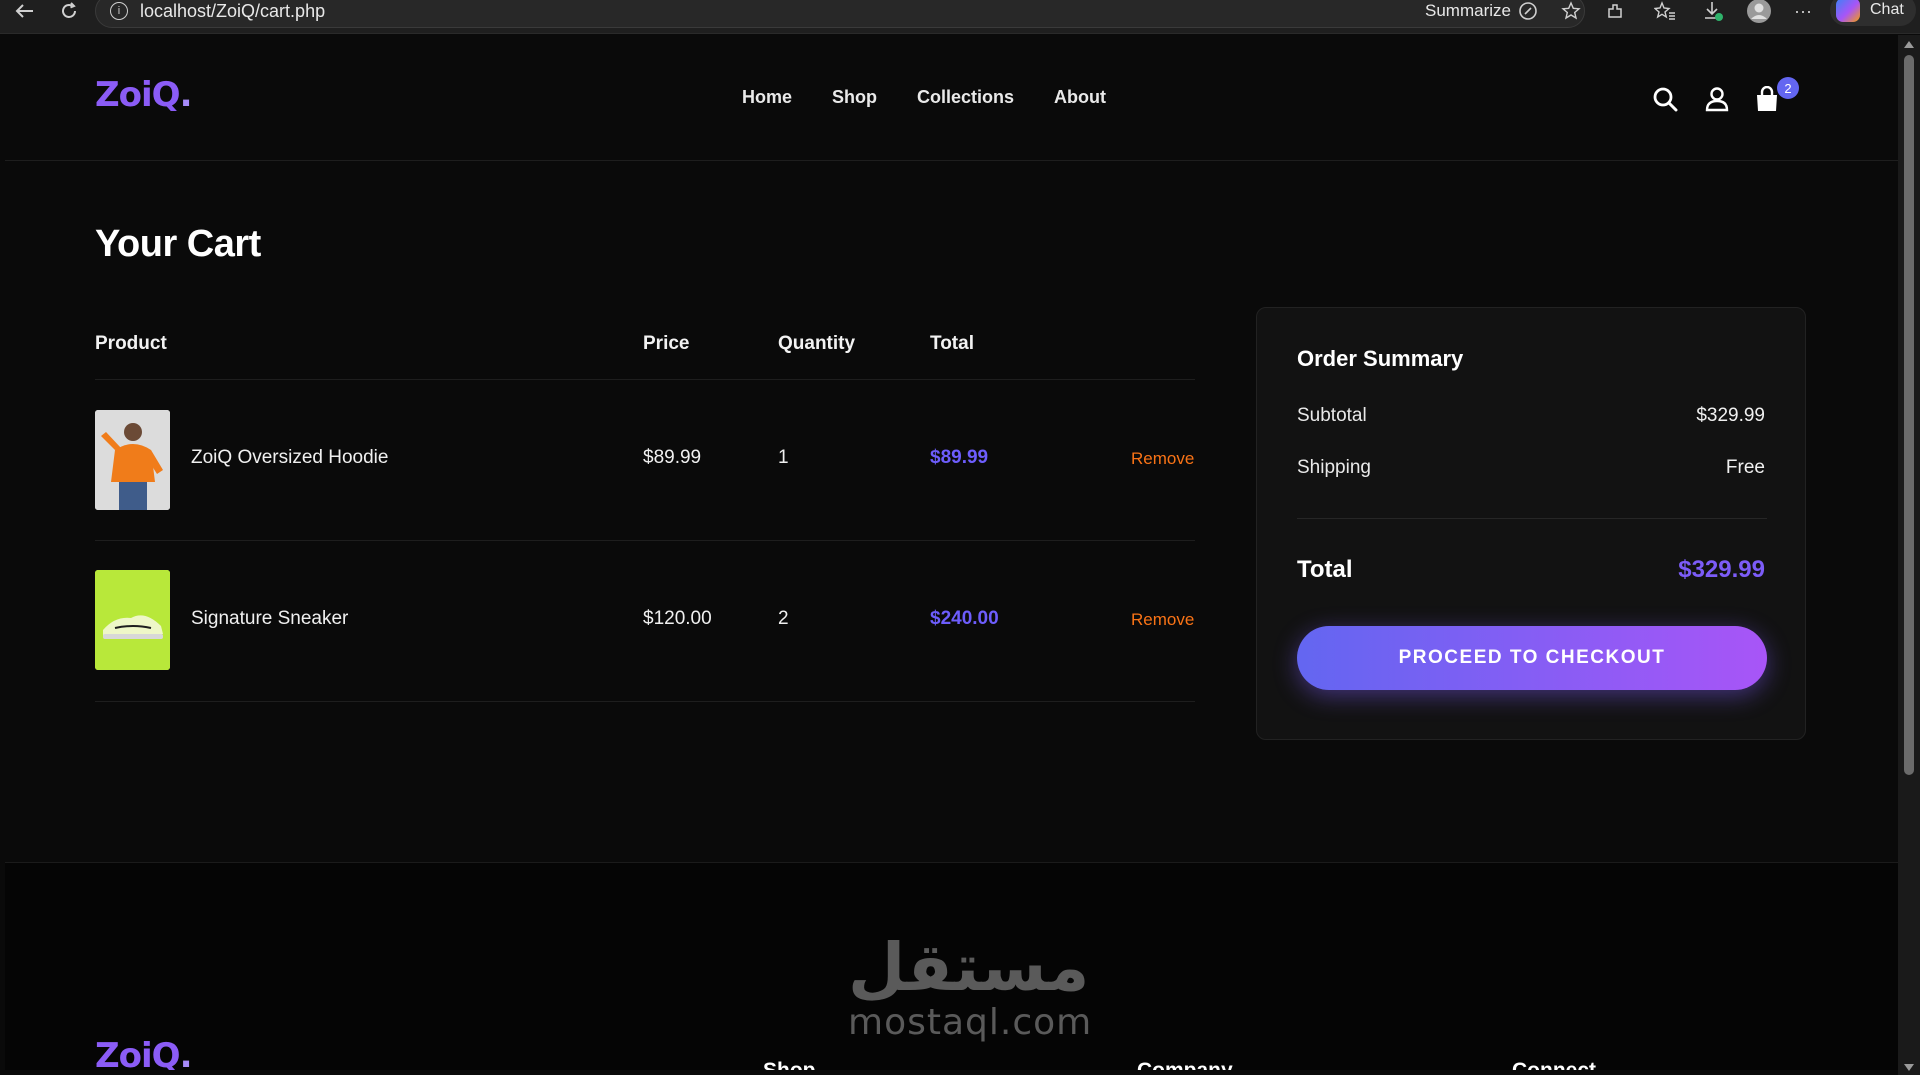 The height and width of the screenshot is (1075, 1920). I want to click on scrollbar-thumb, so click(1909, 415).